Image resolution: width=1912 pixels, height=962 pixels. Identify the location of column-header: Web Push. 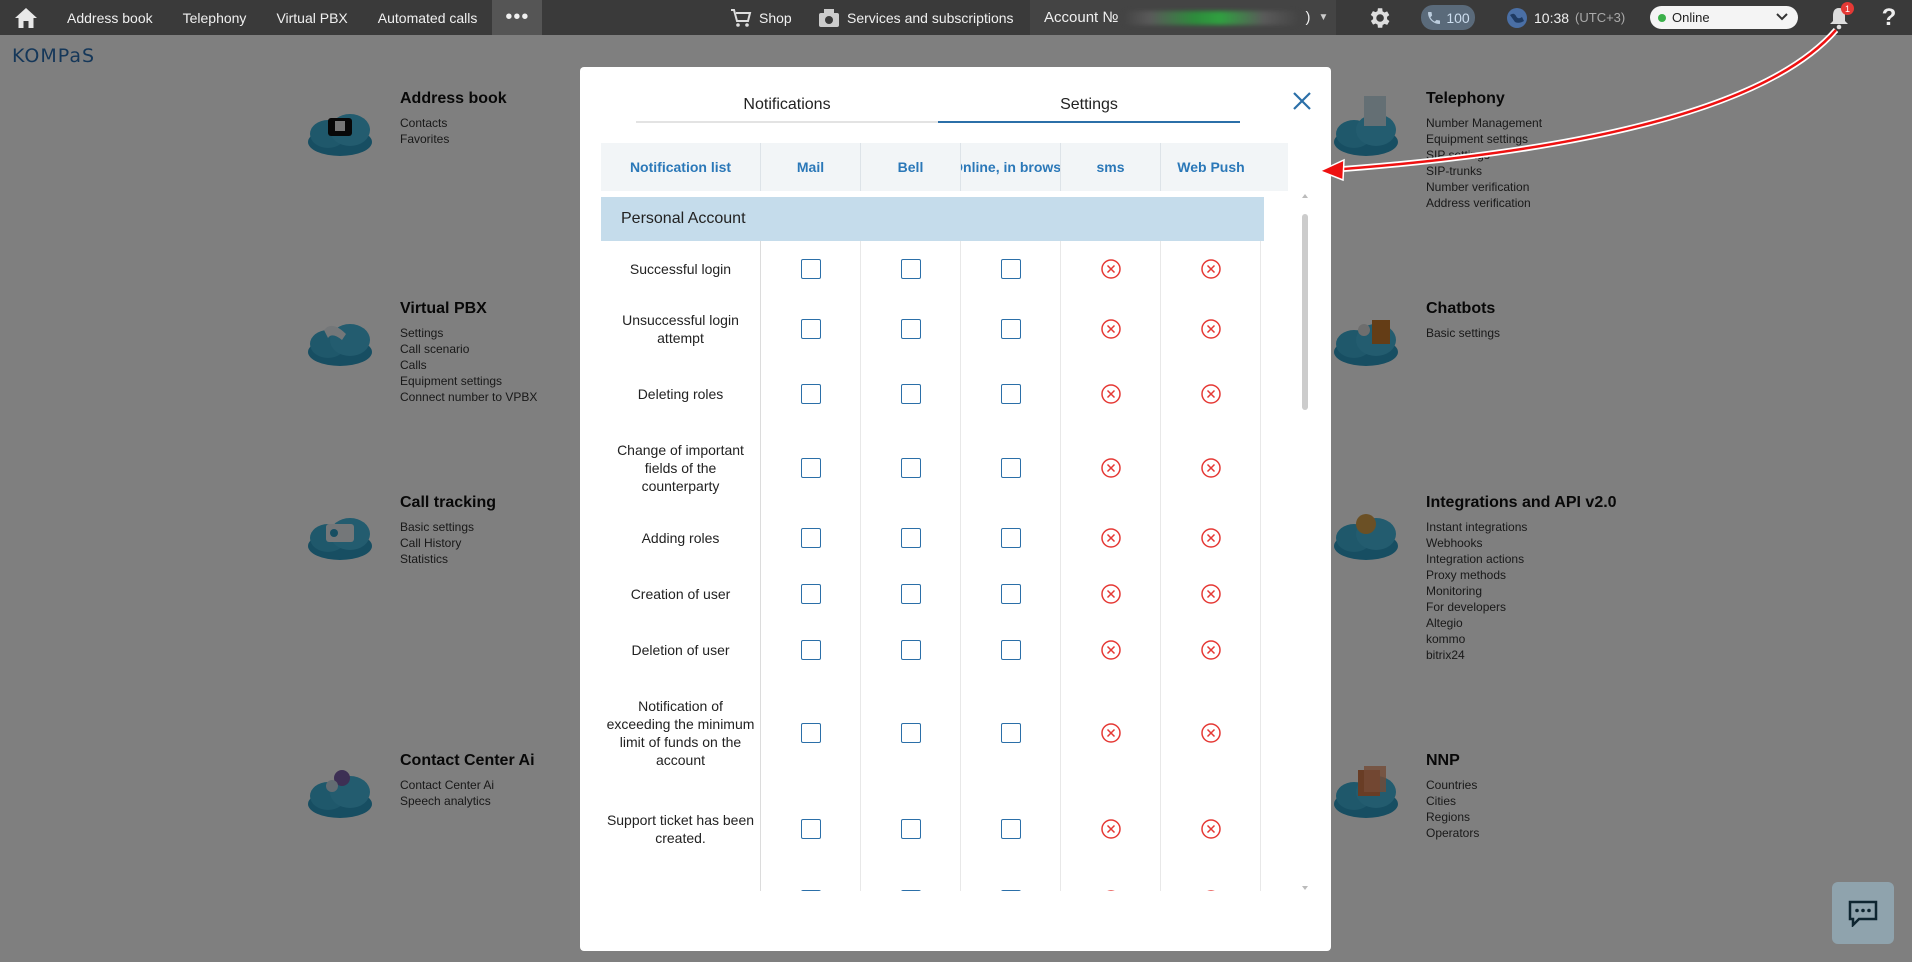
(1211, 167).